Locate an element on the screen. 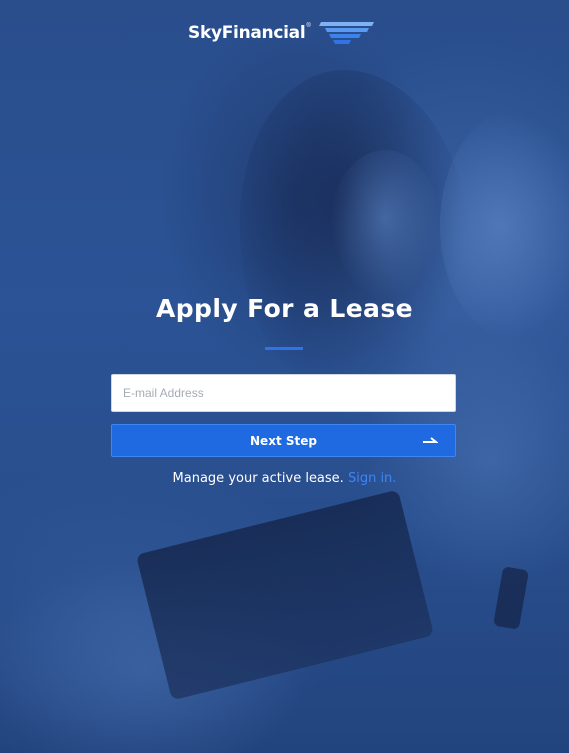 The width and height of the screenshot is (569, 753). arrow-right-icon is located at coordinates (430, 440).